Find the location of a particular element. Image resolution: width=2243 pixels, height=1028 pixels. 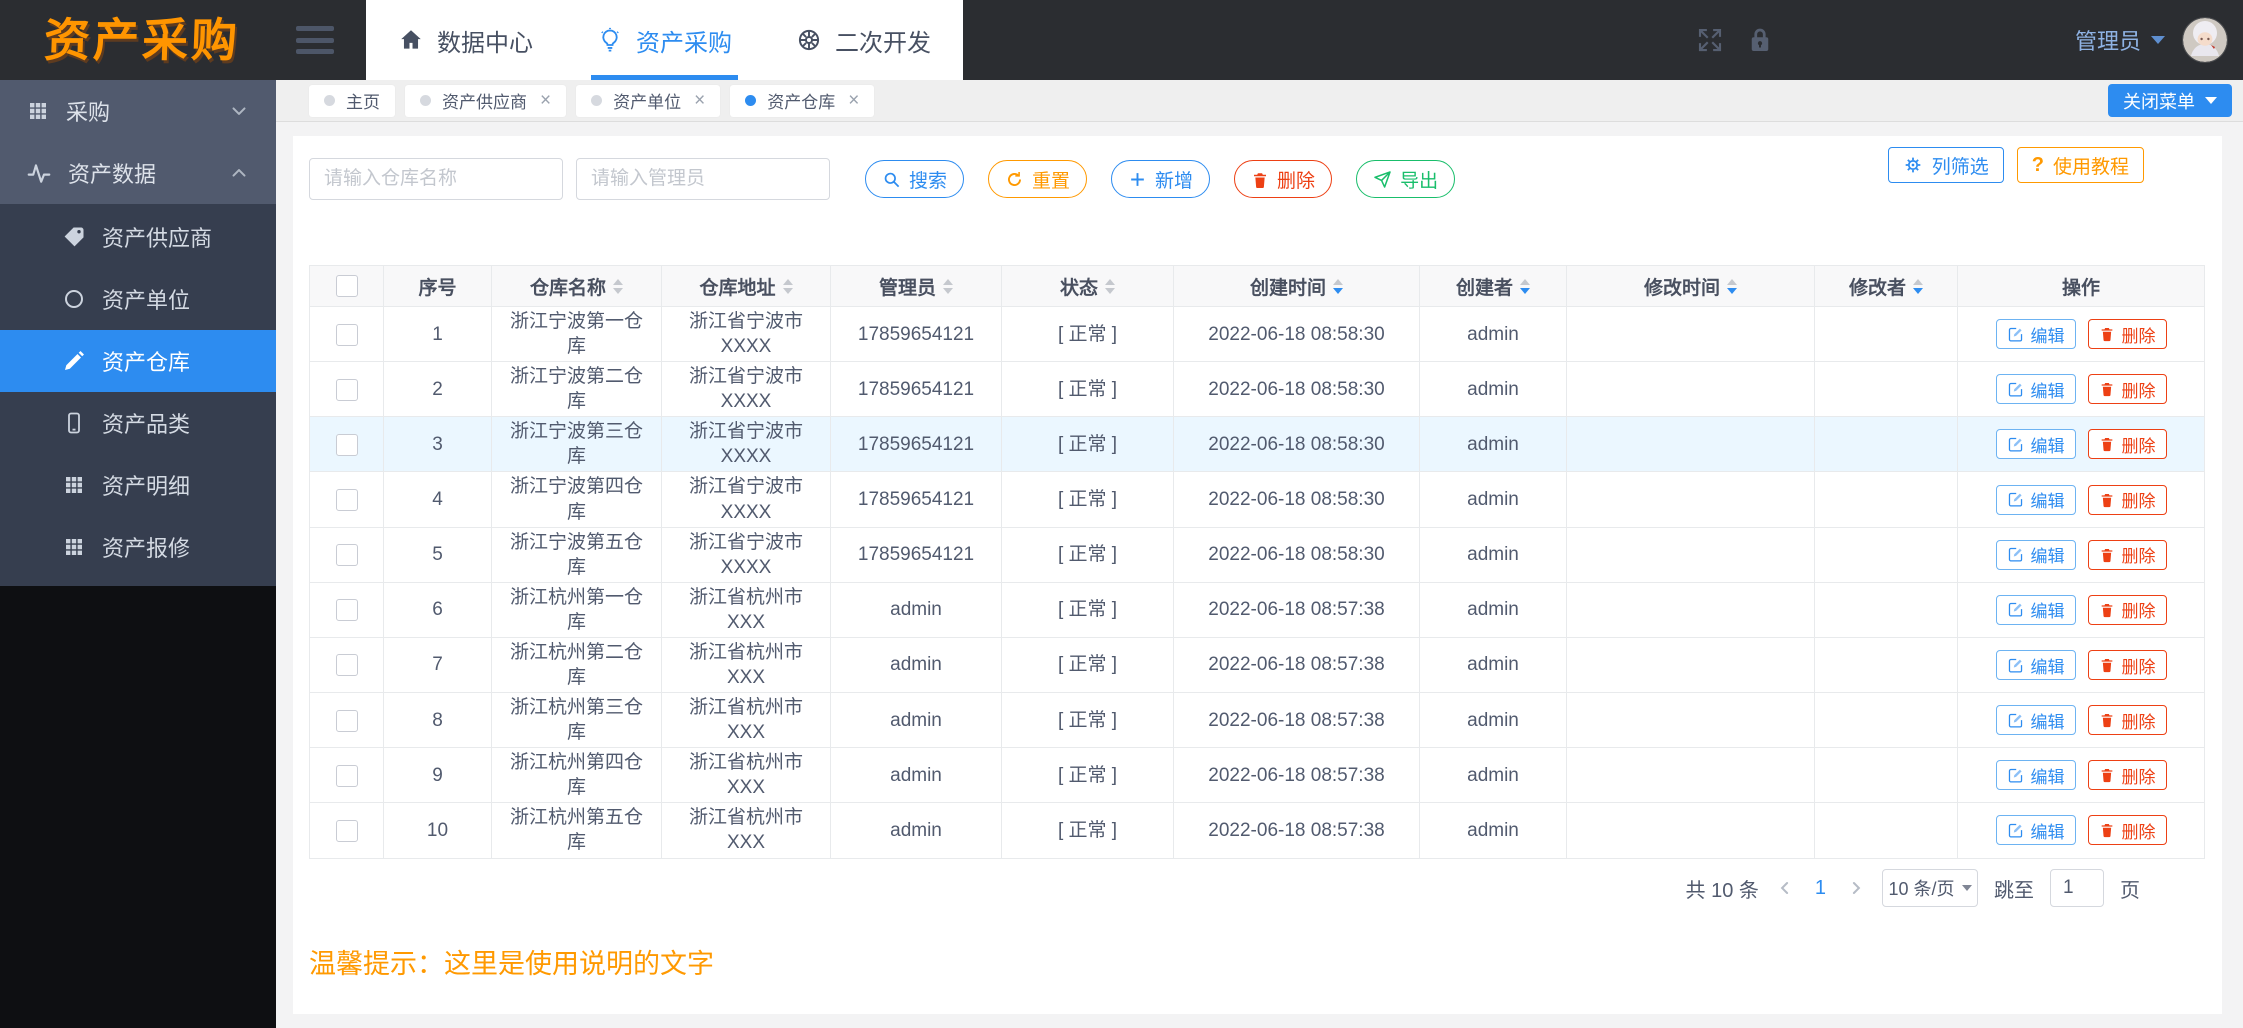

column-header: 管理员 is located at coordinates (916, 286).